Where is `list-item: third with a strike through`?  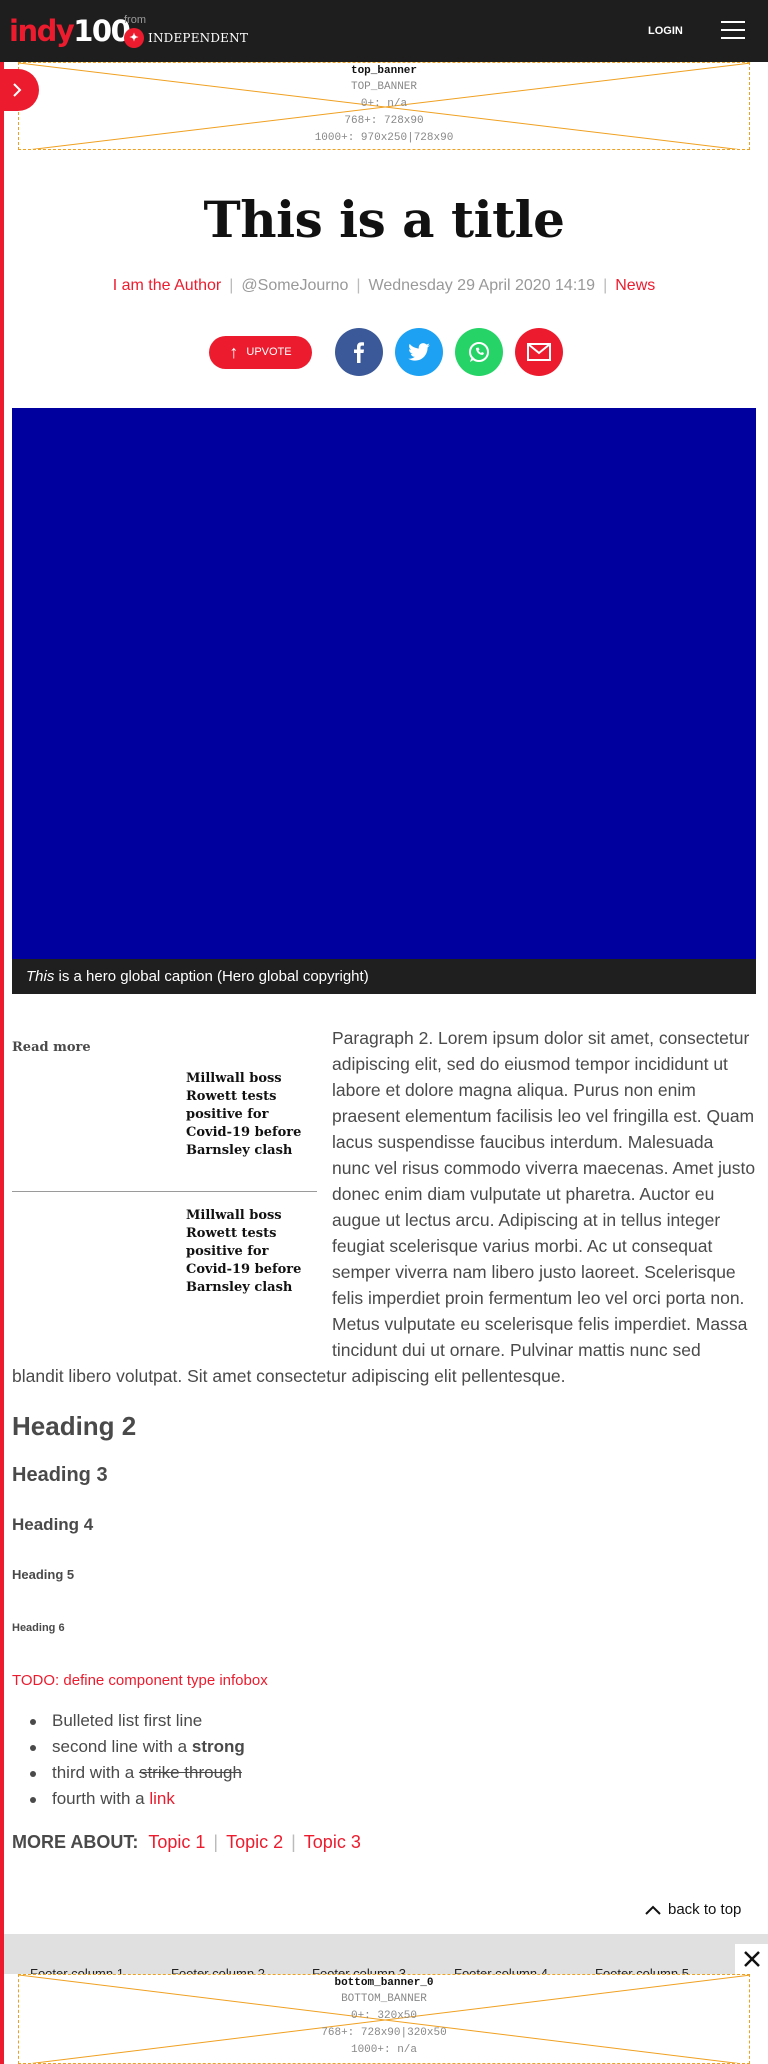 list-item: third with a strike through is located at coordinates (362, 1773).